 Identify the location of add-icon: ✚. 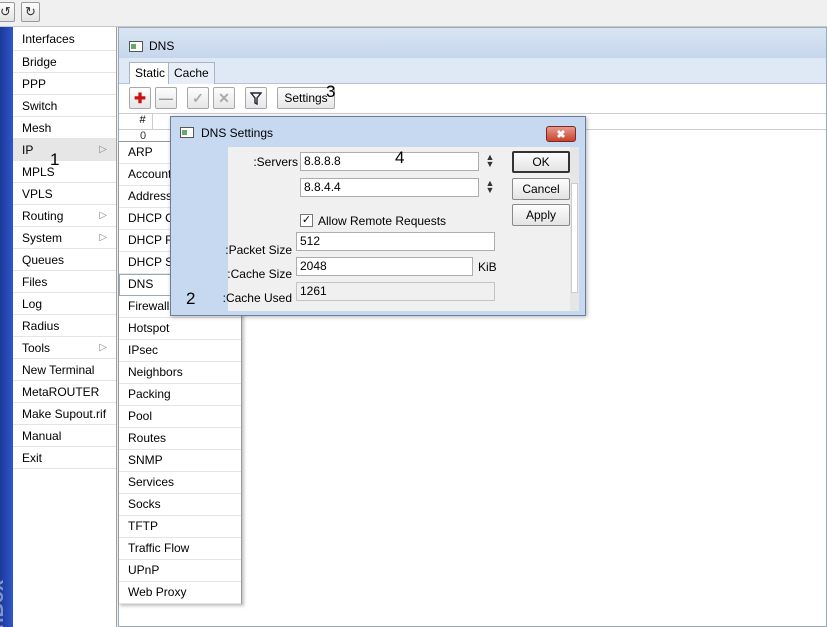
(140, 98).